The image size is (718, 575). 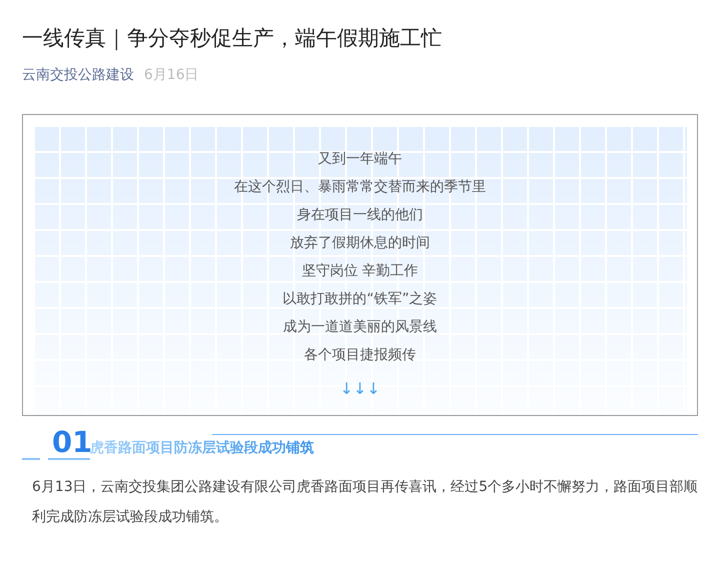 I want to click on poem-line: 在这个烈日、暴雨常常交替而来的季节里, so click(x=360, y=188).